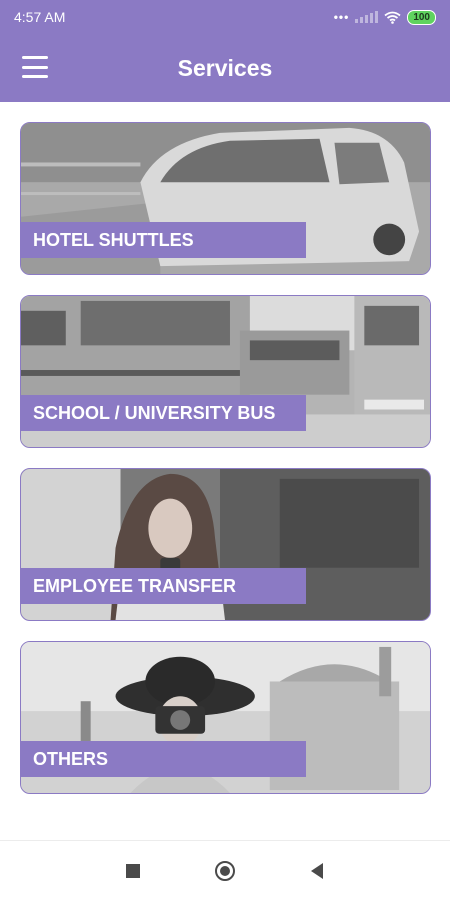  I want to click on recents-square-icon, so click(133, 870).